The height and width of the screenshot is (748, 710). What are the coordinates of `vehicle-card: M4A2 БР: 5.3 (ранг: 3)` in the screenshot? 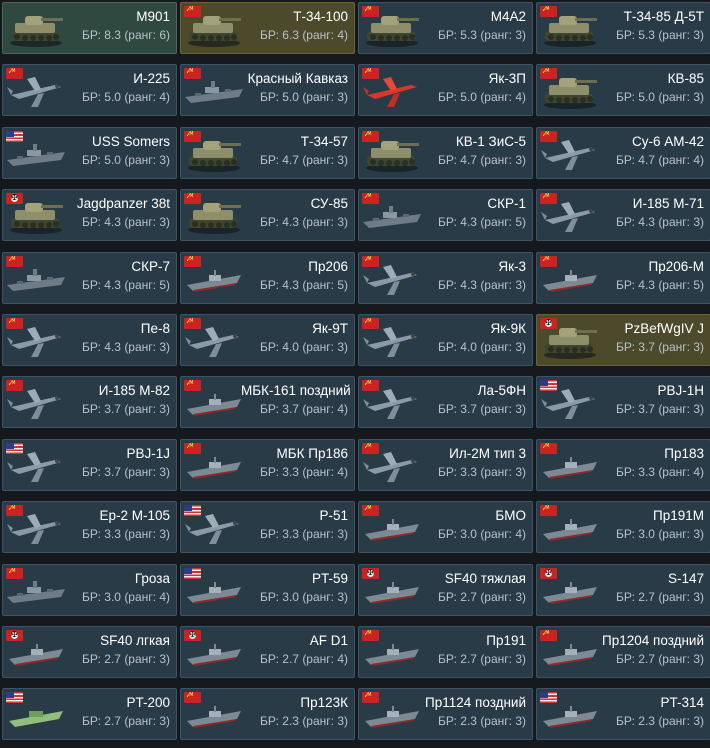 It's located at (445, 28).